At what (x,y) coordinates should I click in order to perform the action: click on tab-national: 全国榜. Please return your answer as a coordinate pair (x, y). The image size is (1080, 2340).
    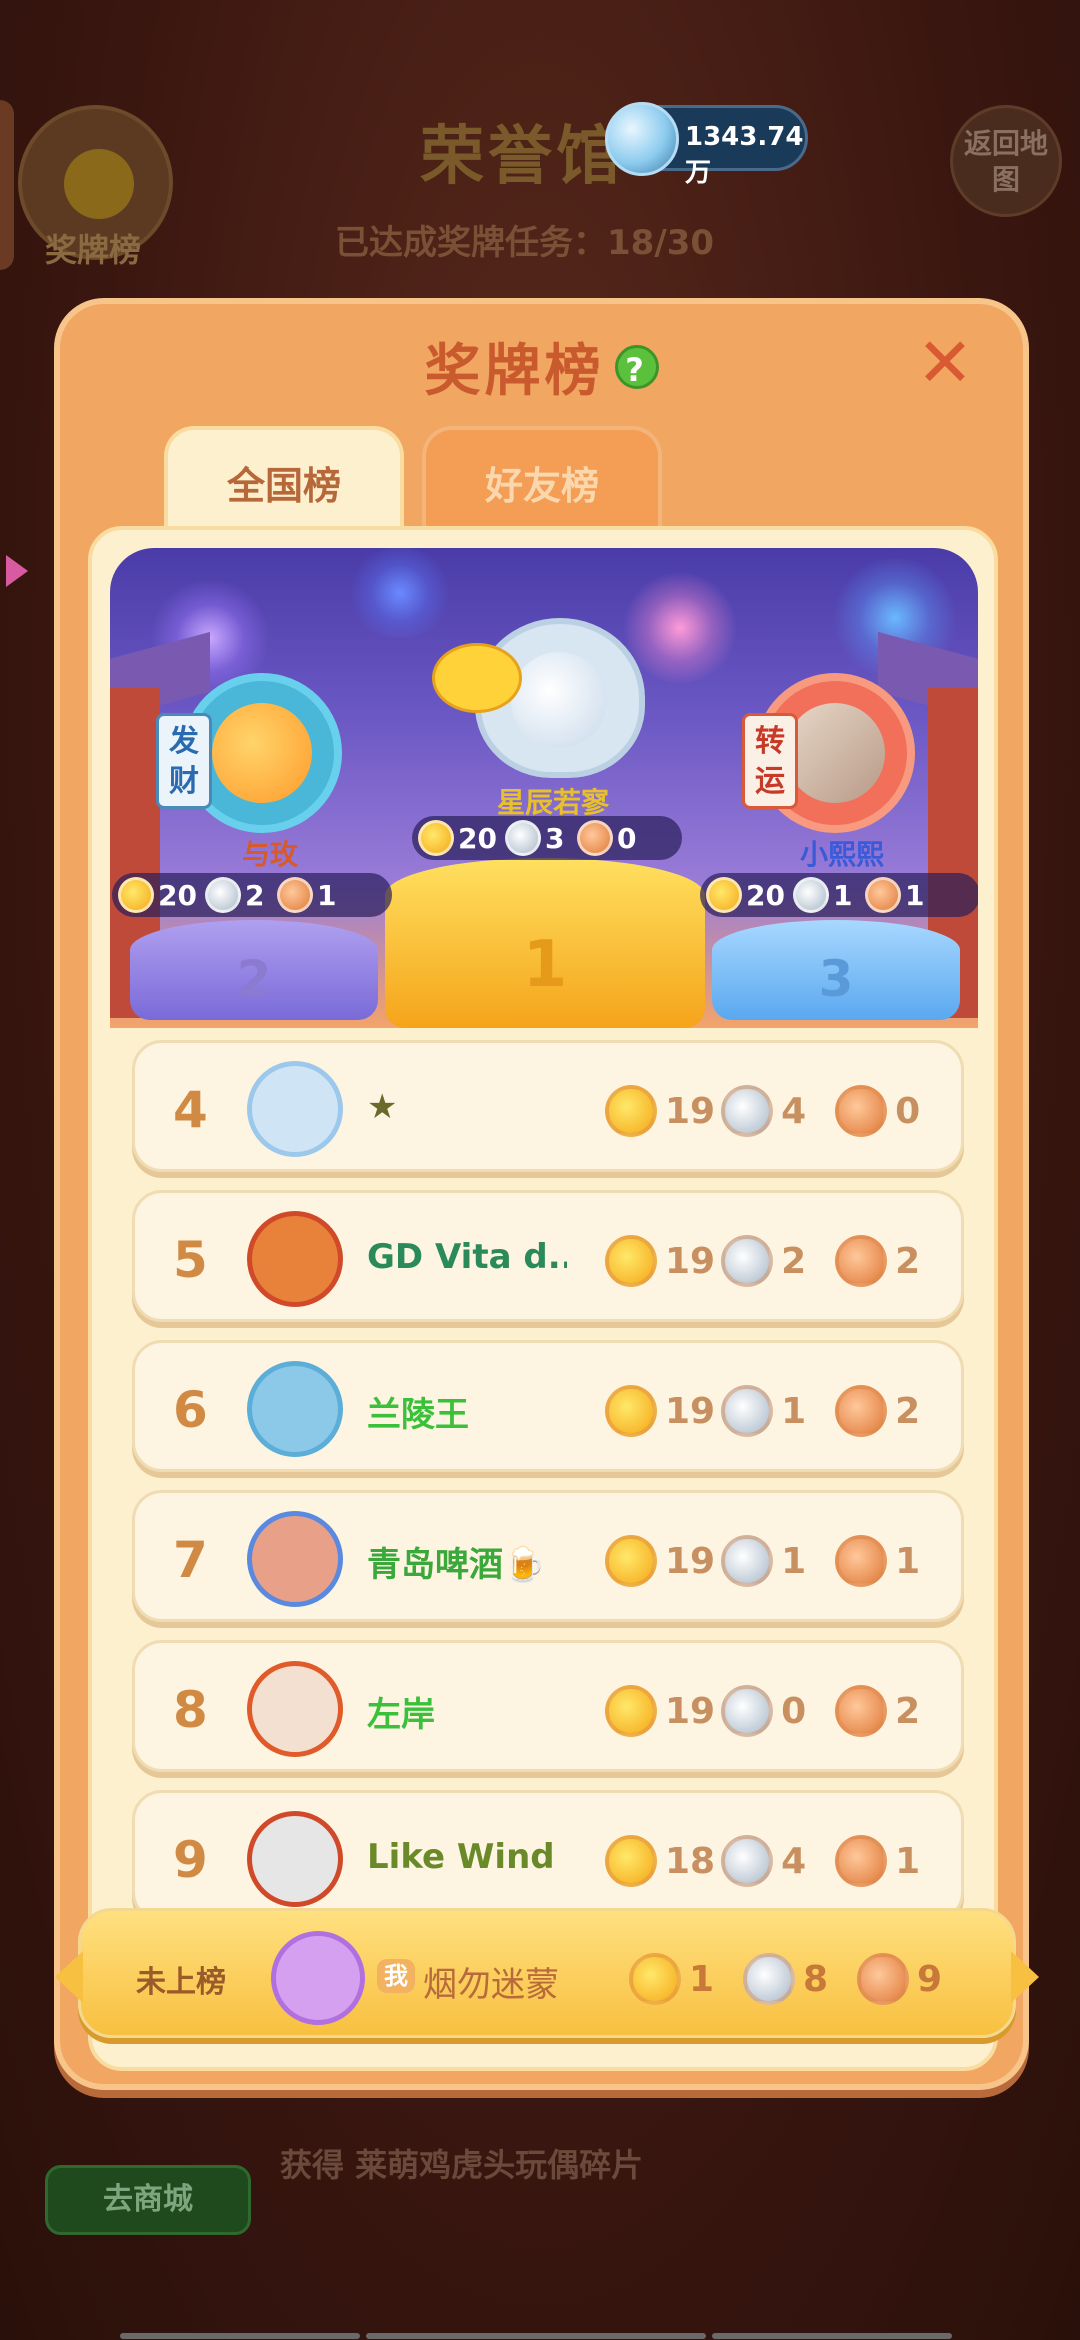
    Looking at the image, I should click on (284, 478).